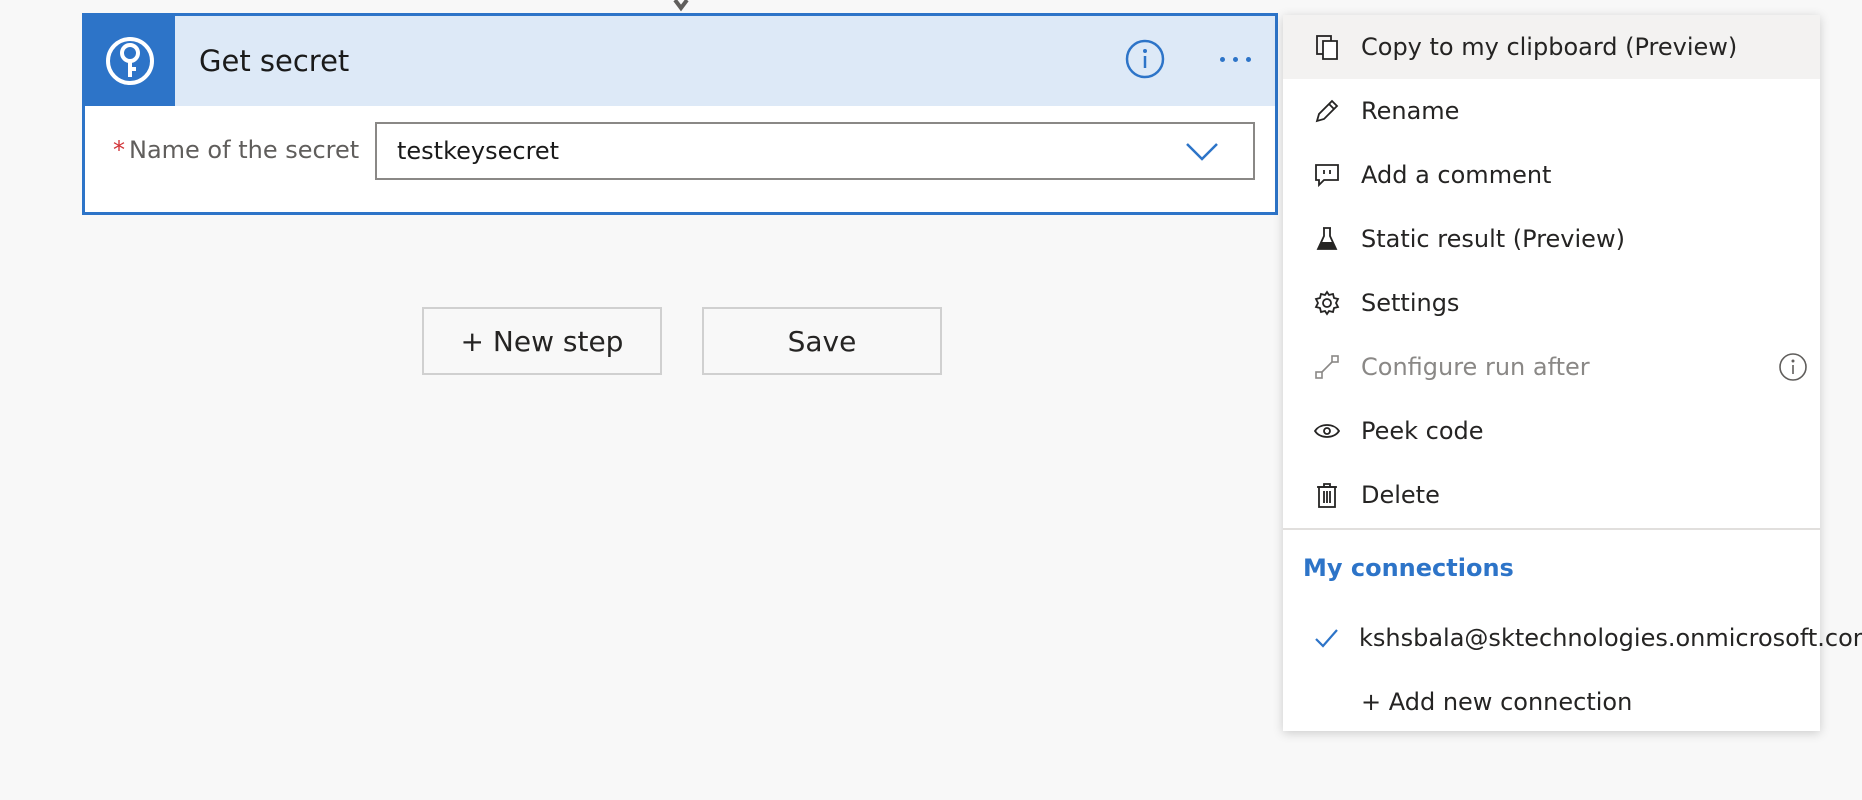  Describe the element at coordinates (1326, 638) in the screenshot. I see `checkmark-icon` at that location.